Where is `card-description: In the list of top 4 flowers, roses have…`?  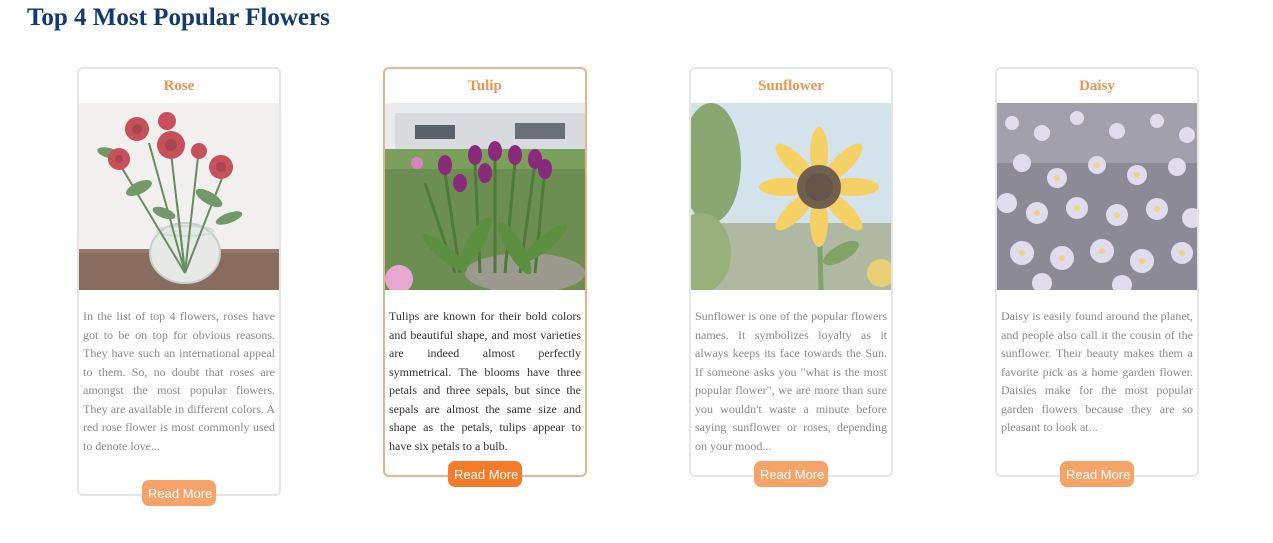
card-description: In the list of top 4 flowers, roses have… is located at coordinates (179, 381).